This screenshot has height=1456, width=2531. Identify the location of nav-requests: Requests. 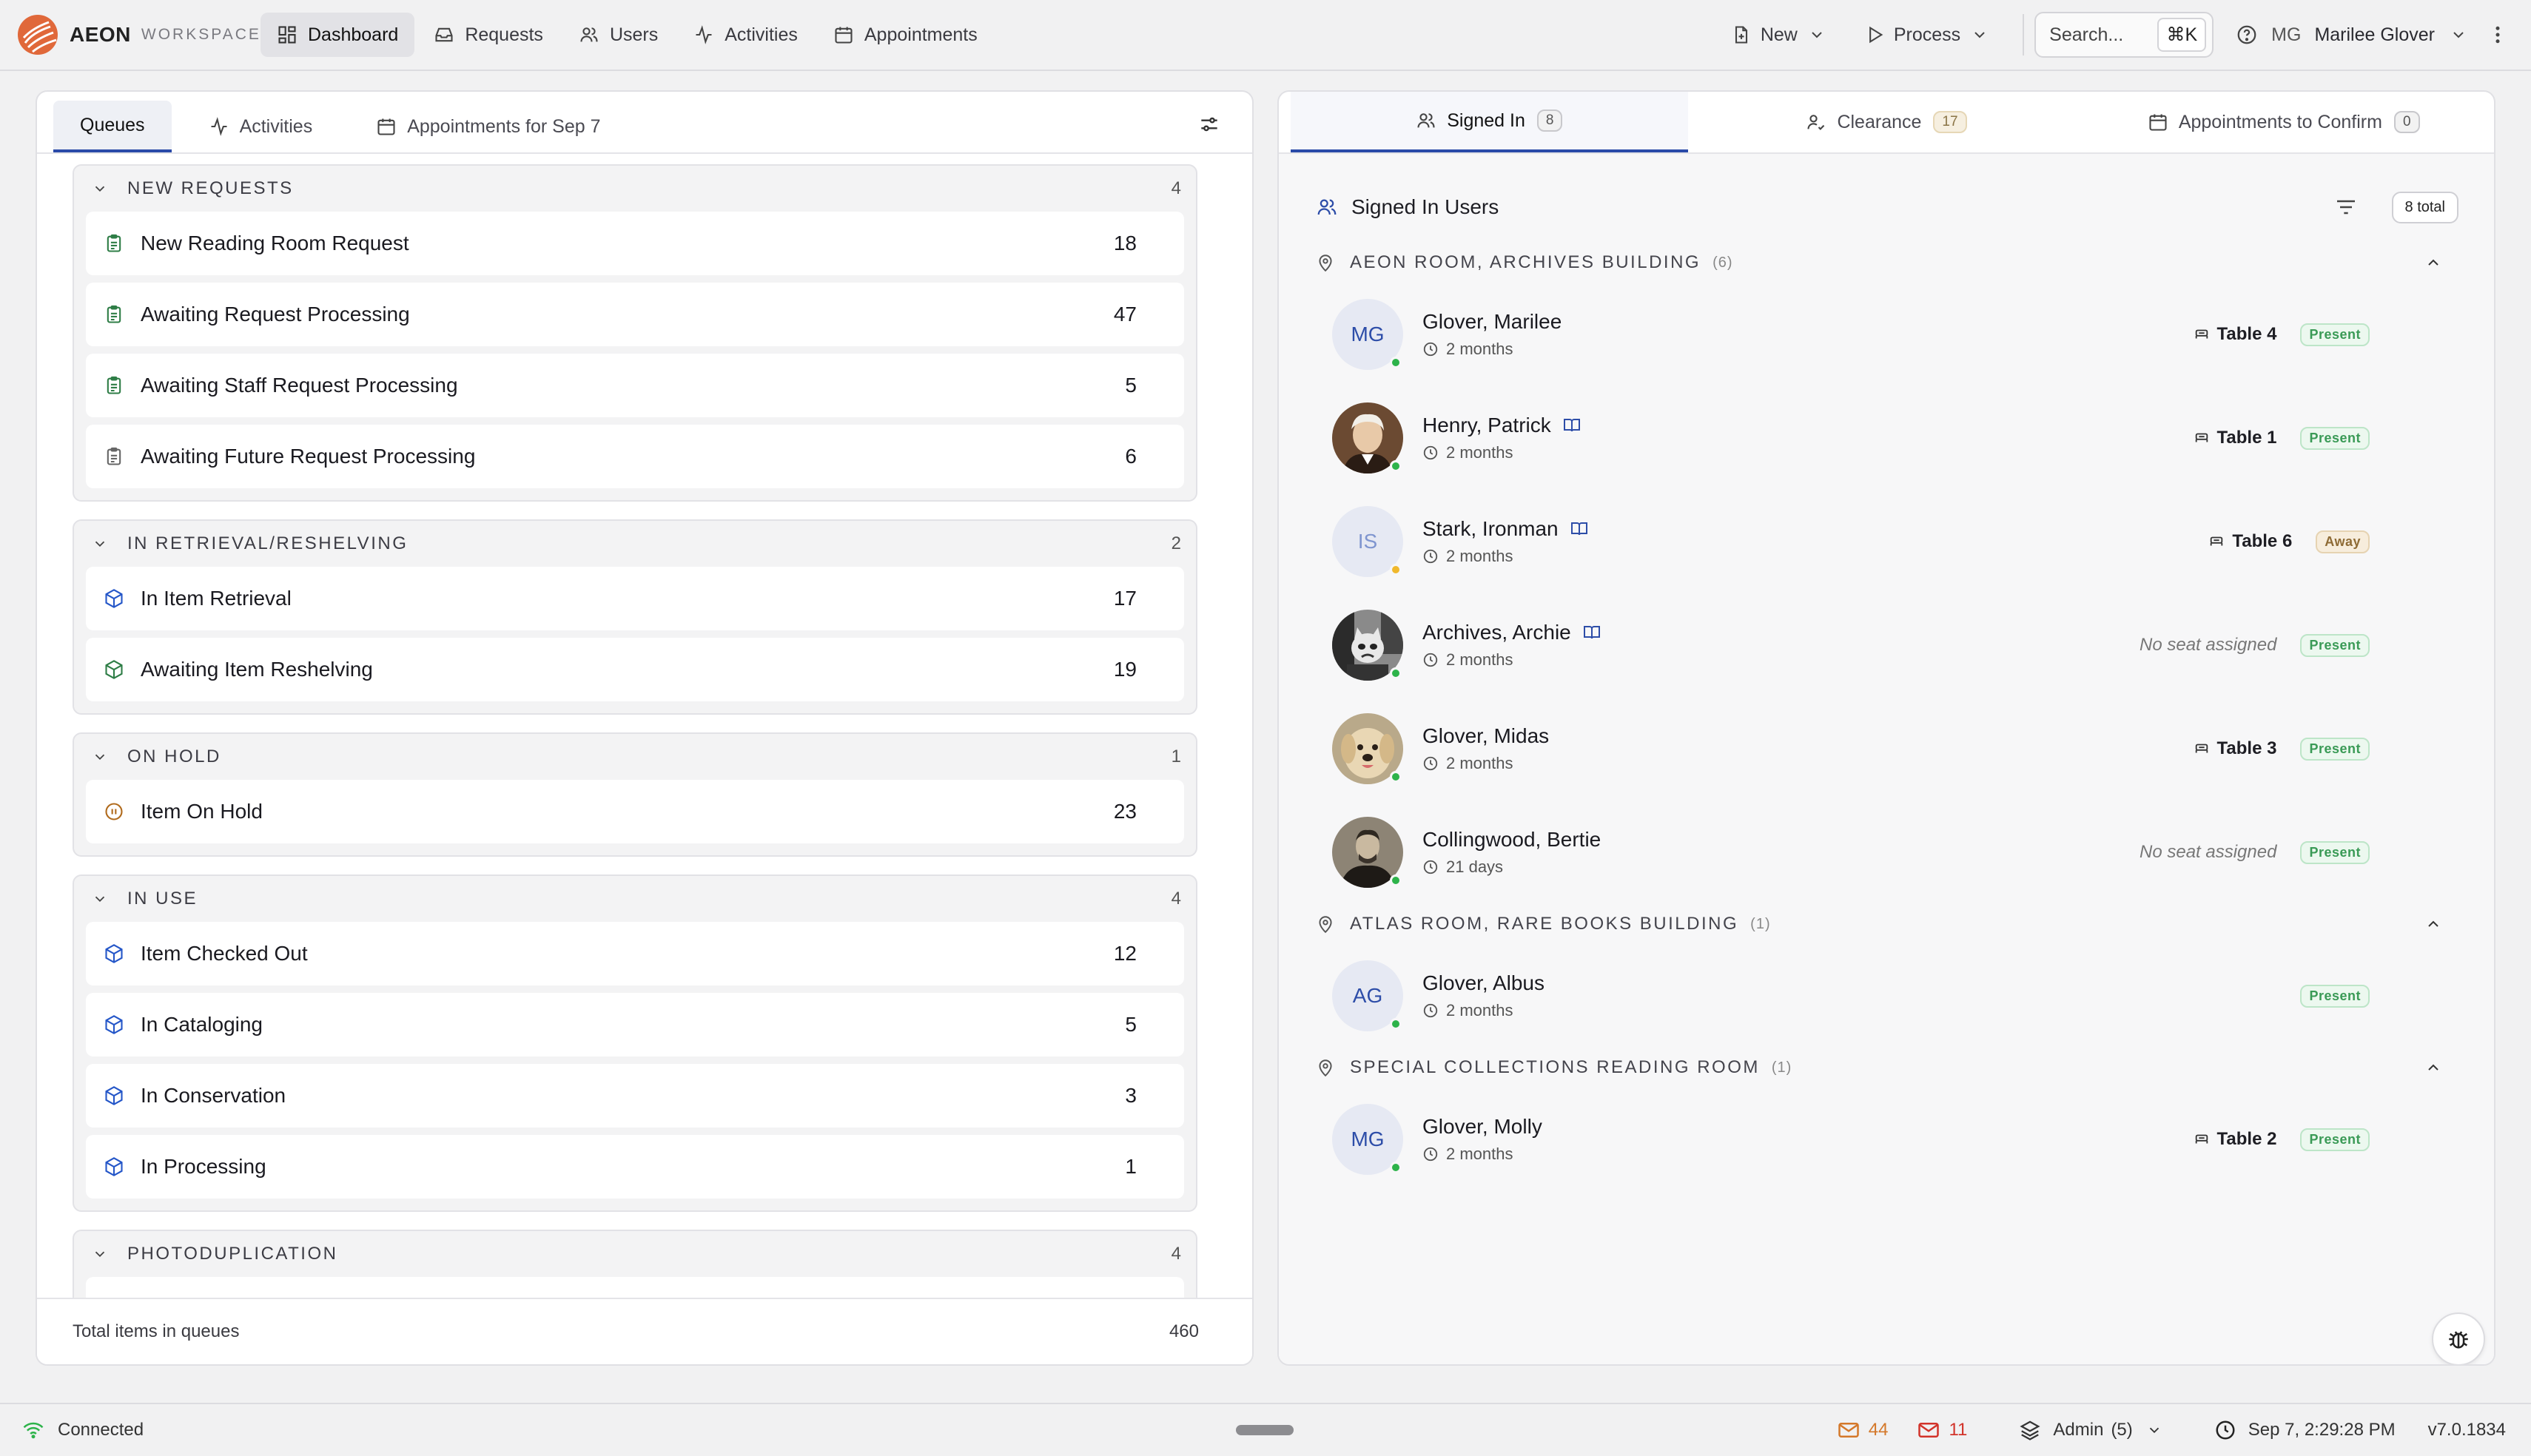
(488, 35).